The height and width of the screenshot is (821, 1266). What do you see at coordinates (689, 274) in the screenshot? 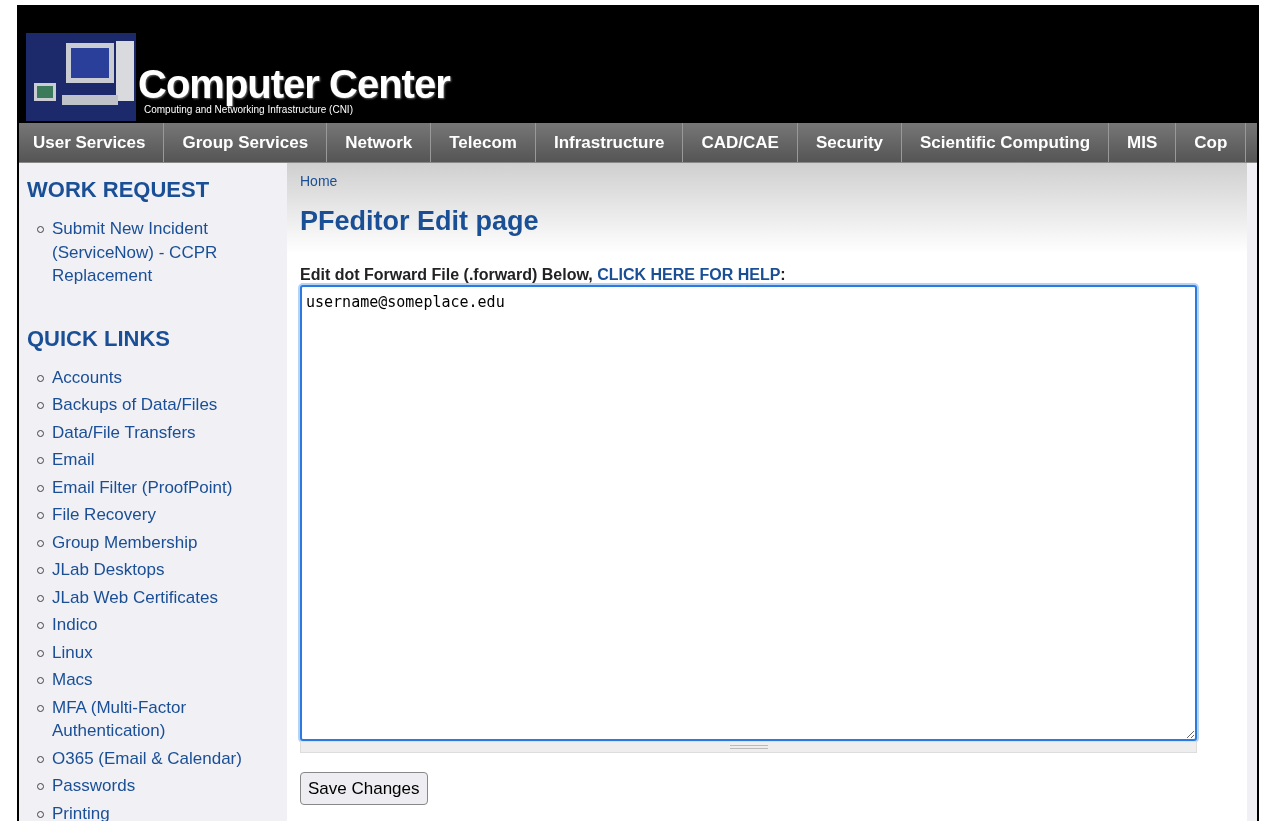
I see `help-link: CLICK HERE FOR HELP` at bounding box center [689, 274].